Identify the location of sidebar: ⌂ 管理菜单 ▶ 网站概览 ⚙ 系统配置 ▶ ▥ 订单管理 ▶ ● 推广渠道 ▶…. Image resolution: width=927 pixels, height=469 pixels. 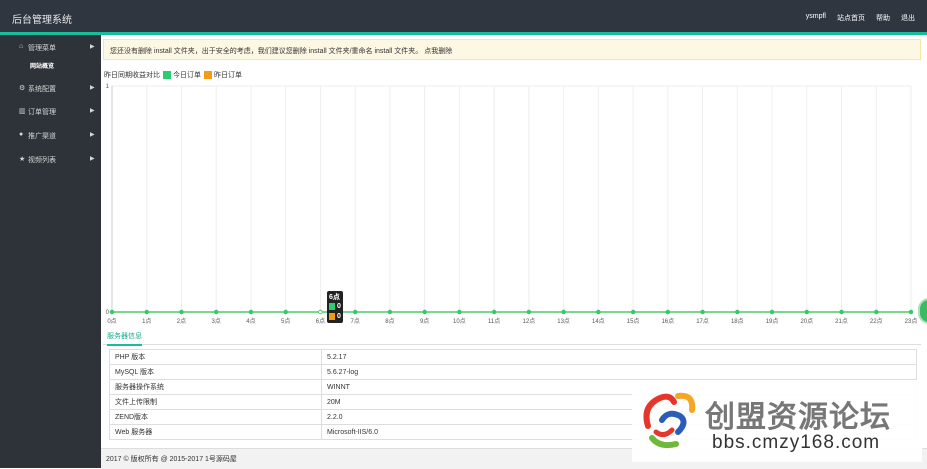
(50, 251).